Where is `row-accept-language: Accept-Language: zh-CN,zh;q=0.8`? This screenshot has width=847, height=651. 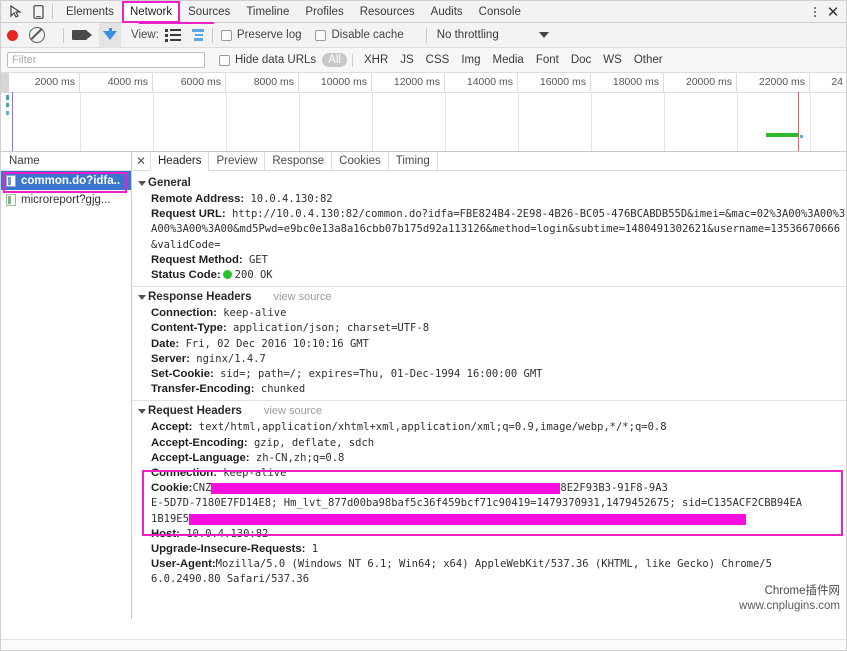 row-accept-language: Accept-Language: zh-CN,zh;q=0.8 is located at coordinates (489, 458).